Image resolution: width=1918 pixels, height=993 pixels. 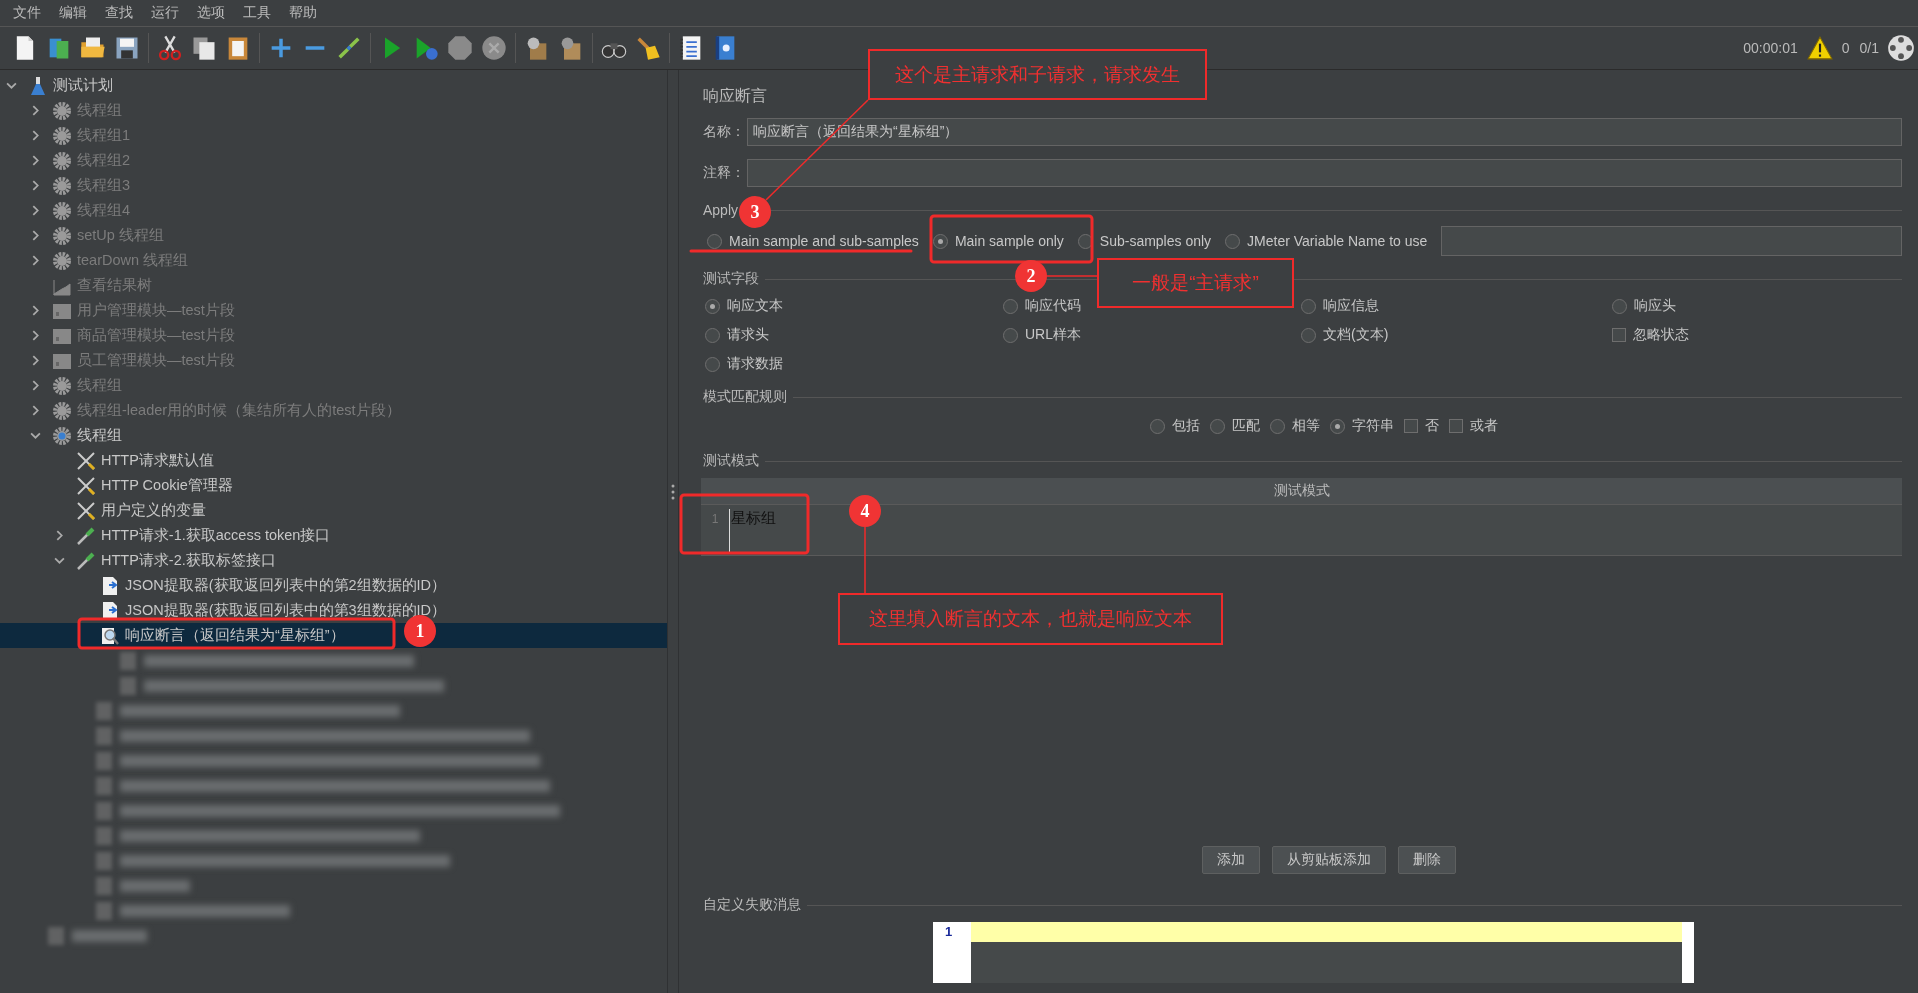 I want to click on radio-option: 相等, so click(x=1294, y=426).